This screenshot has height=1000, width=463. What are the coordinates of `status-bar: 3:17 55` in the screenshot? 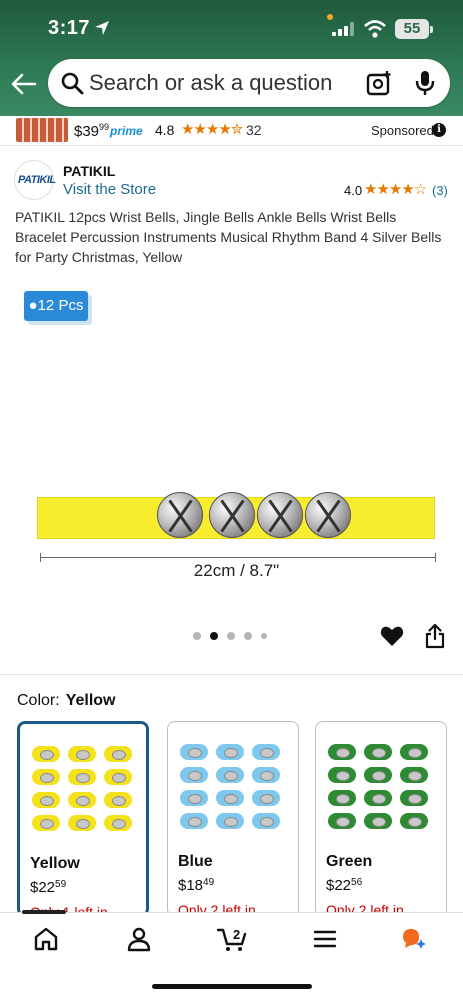 It's located at (231, 29).